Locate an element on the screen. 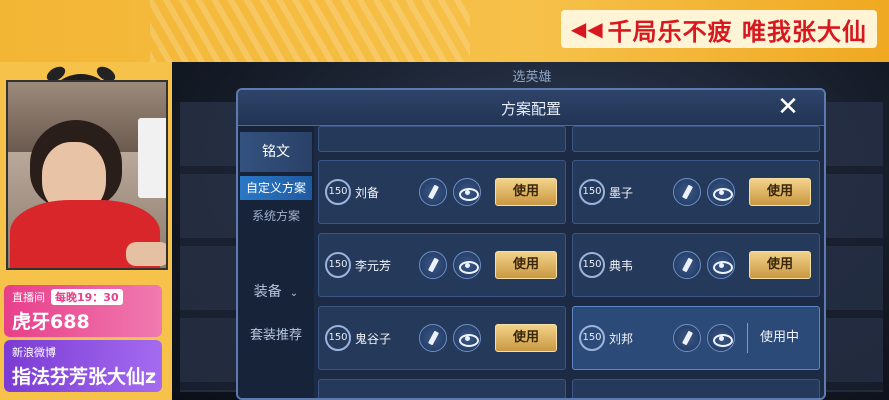 The width and height of the screenshot is (889, 400). hero-name: 墨子 is located at coordinates (621, 192).